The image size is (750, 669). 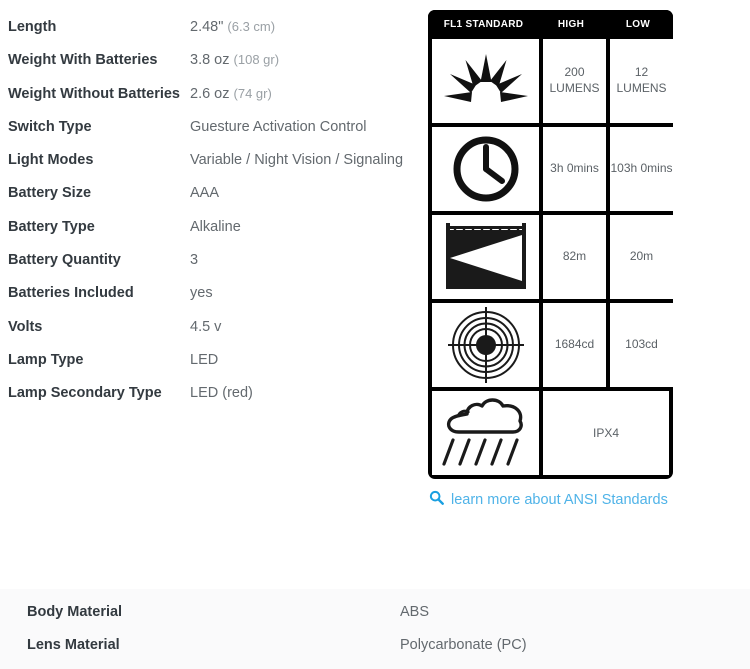 I want to click on fl1-cell-high-lumens: 200 LUMENS, so click(x=574, y=81).